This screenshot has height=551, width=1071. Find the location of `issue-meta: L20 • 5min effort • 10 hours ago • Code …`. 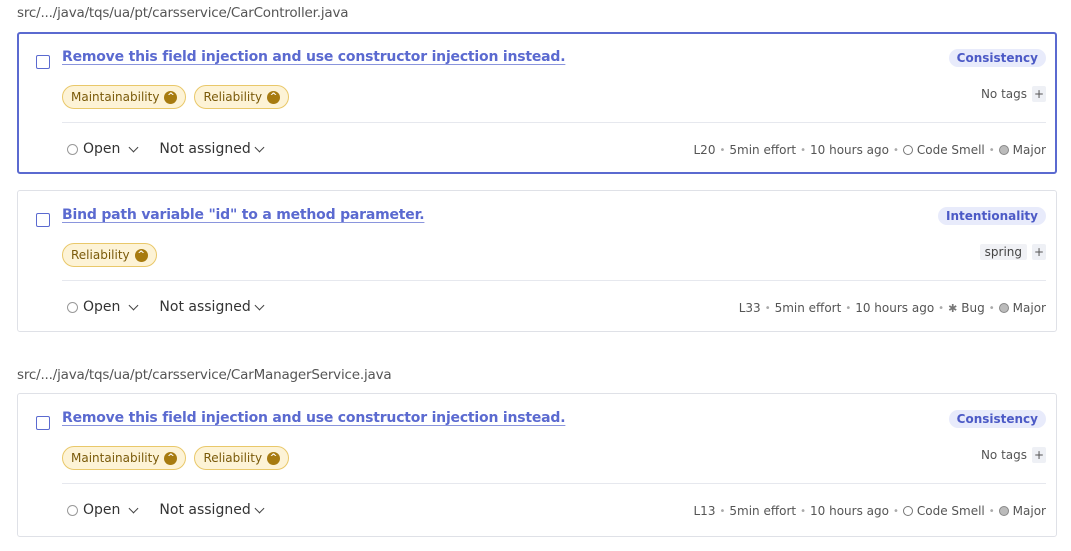

issue-meta: L20 • 5min effort • 10 hours ago • Code … is located at coordinates (870, 150).